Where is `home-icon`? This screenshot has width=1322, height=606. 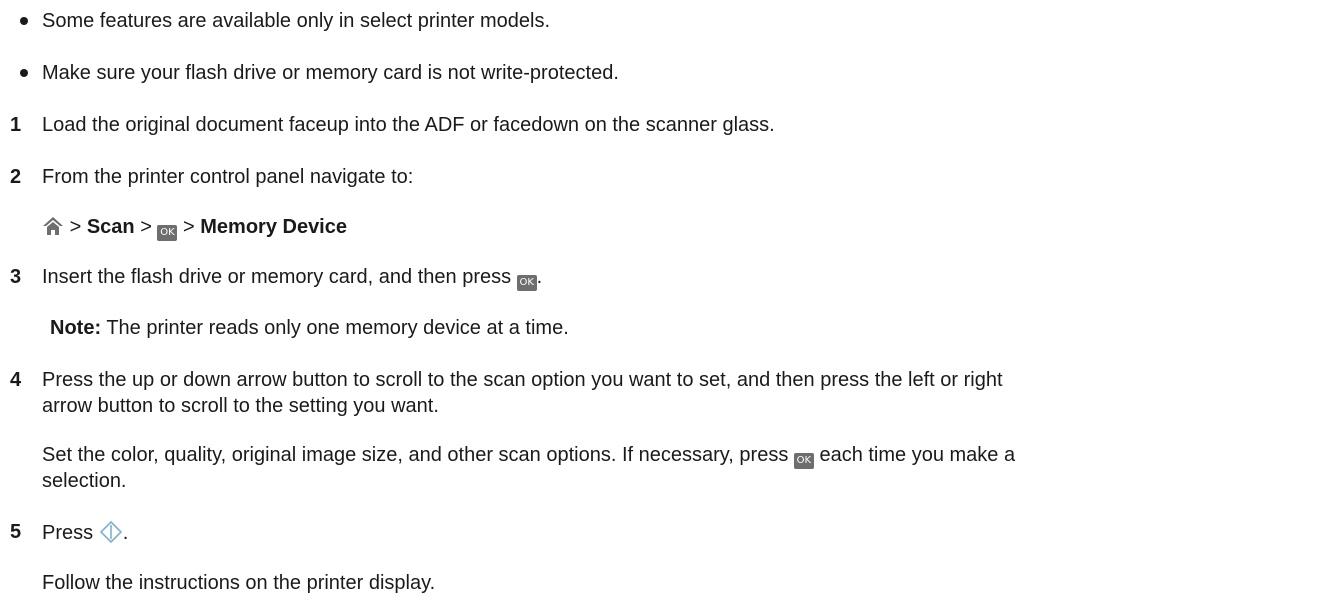 home-icon is located at coordinates (53, 229).